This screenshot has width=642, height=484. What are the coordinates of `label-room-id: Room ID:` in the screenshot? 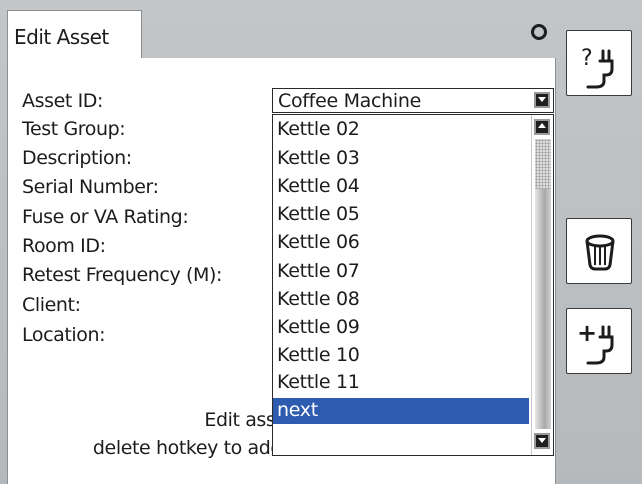 It's located at (64, 246).